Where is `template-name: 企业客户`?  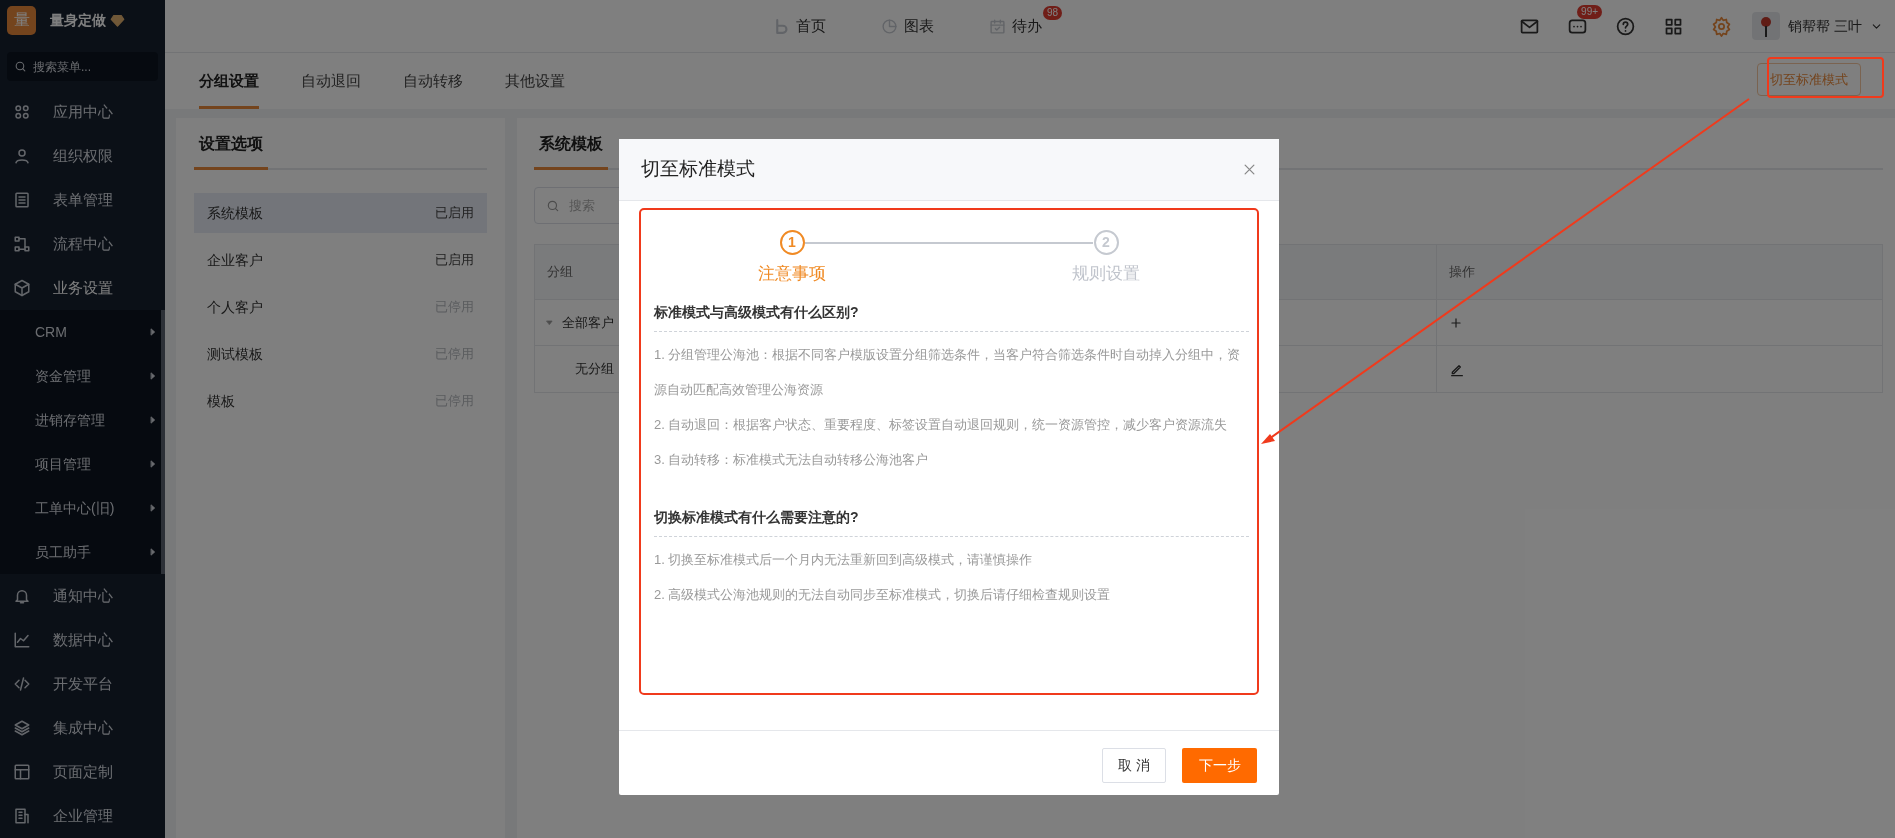
template-name: 企业客户 is located at coordinates (235, 260).